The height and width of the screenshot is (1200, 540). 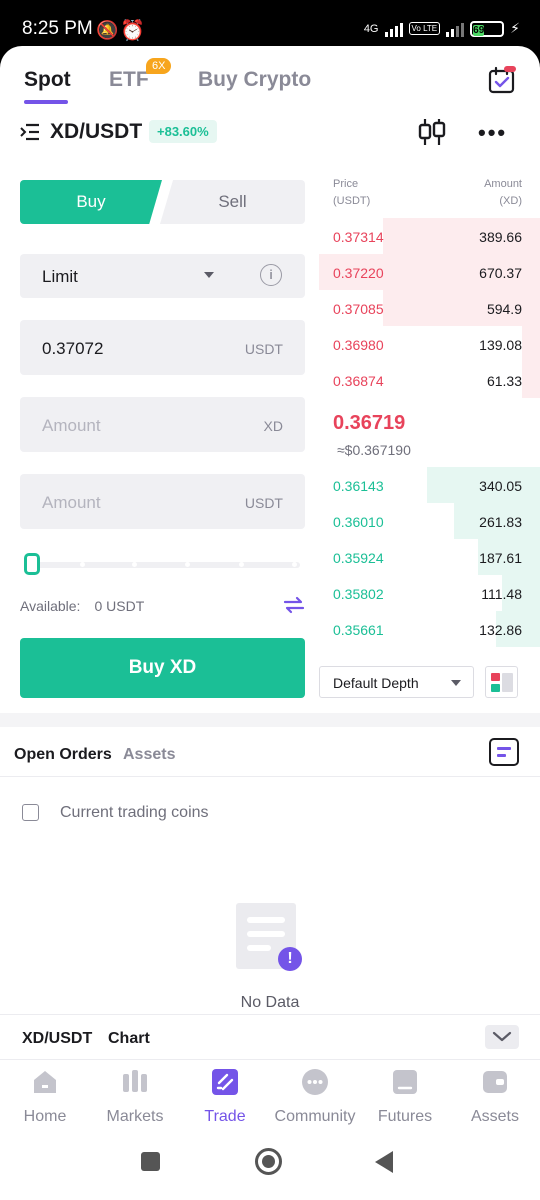 I want to click on ask-row: 0.37085 594.9, so click(x=429, y=308).